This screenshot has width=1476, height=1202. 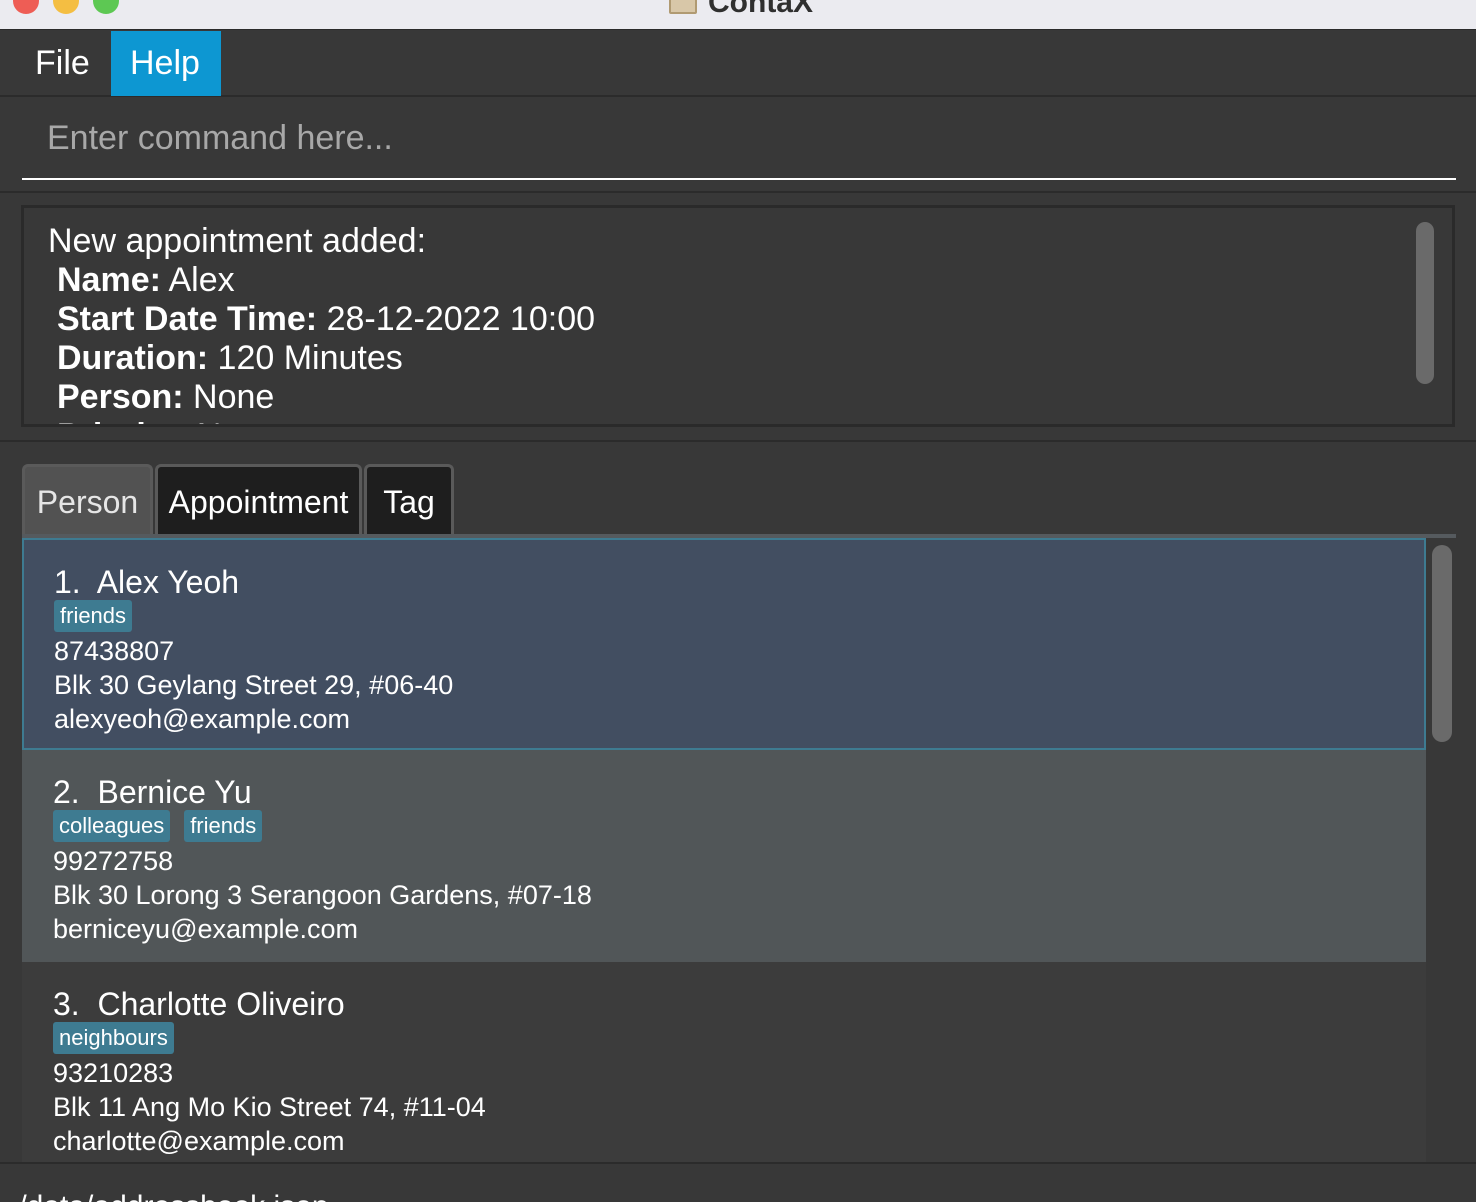 I want to click on result-label: Duration:, so click(x=133, y=358).